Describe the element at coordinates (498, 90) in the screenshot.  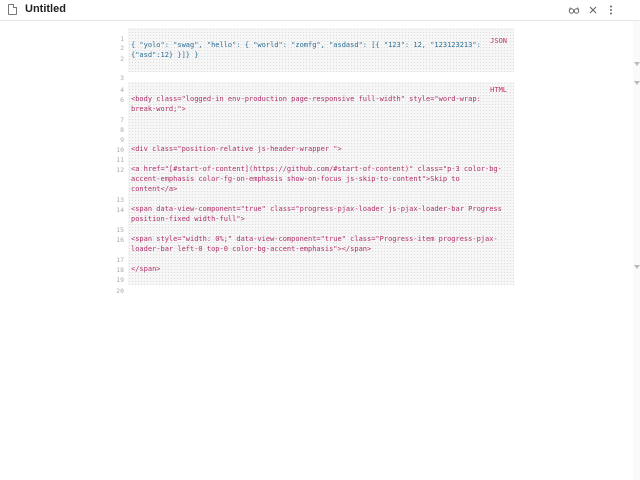
I see `html-language-label: HTML` at that location.